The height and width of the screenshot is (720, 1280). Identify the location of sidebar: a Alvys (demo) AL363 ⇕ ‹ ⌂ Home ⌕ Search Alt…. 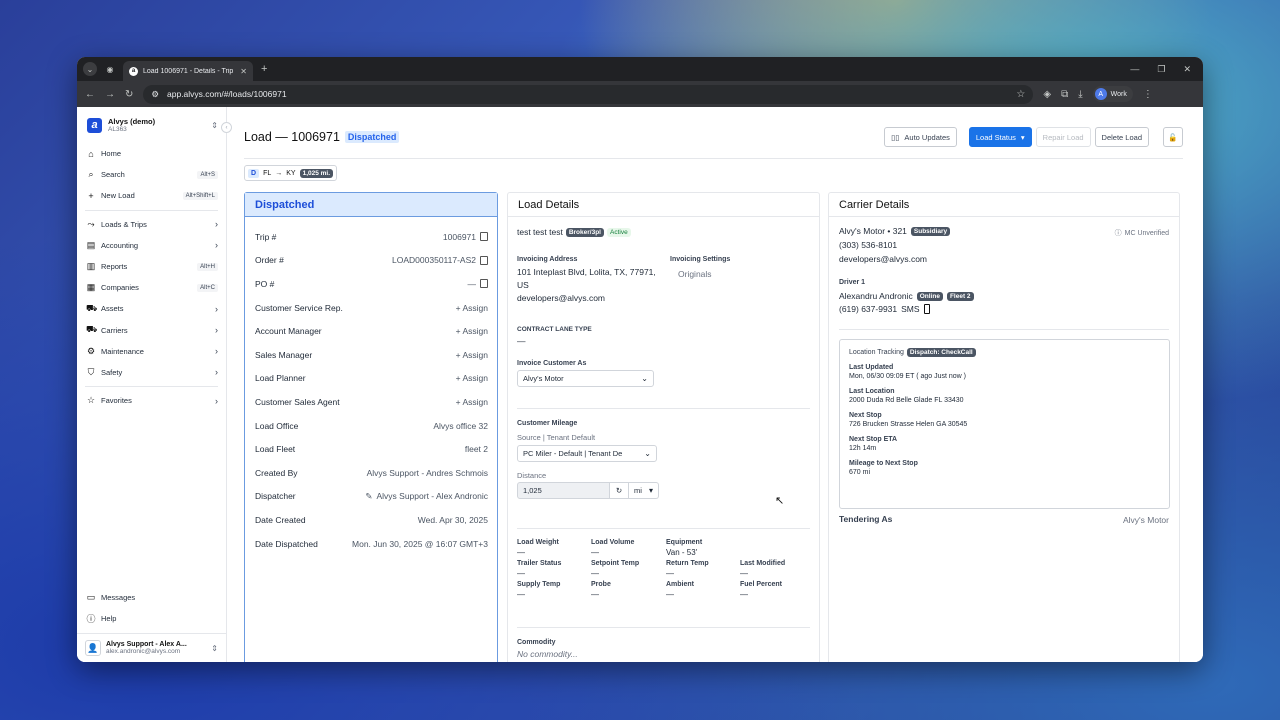
(154, 384).